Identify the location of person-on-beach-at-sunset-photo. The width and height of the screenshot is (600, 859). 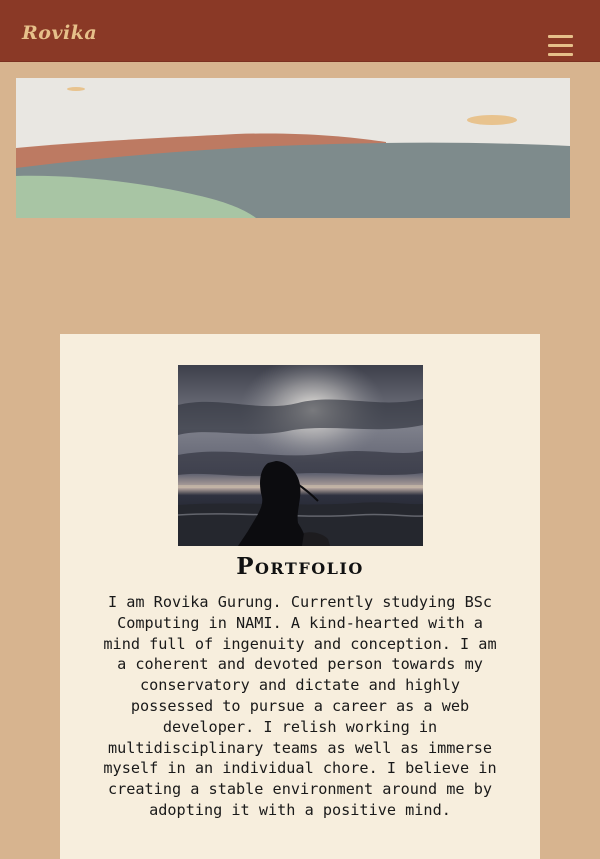
(300, 455).